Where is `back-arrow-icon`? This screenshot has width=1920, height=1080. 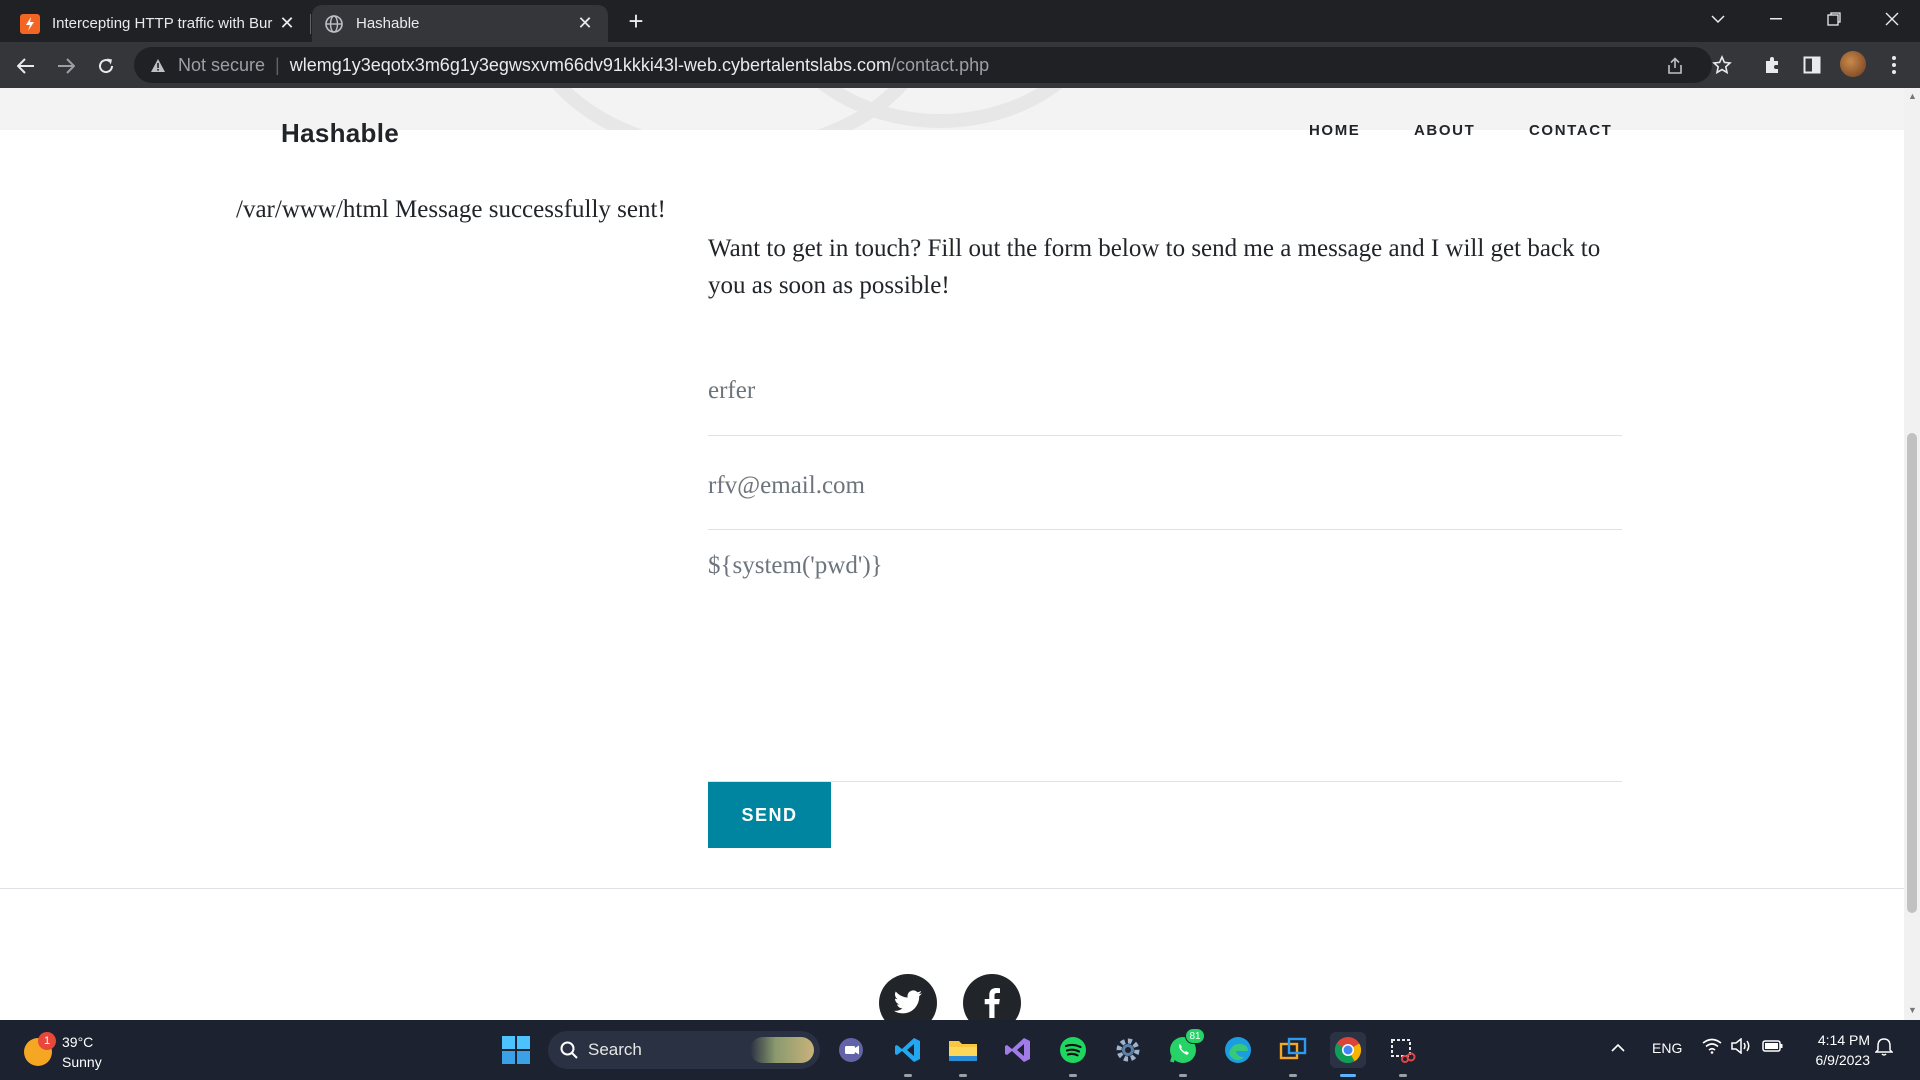
back-arrow-icon is located at coordinates (26, 66).